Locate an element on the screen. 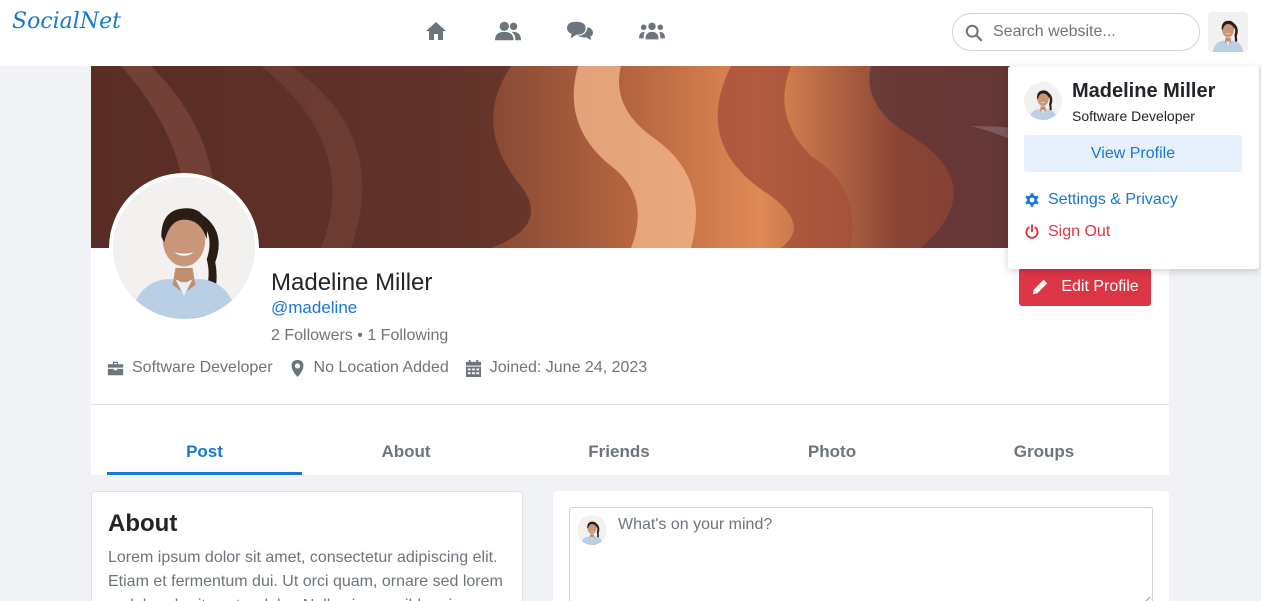 Image resolution: width=1261 pixels, height=601 pixels. joined-info: Joined: June 24, 2023 is located at coordinates (556, 368).